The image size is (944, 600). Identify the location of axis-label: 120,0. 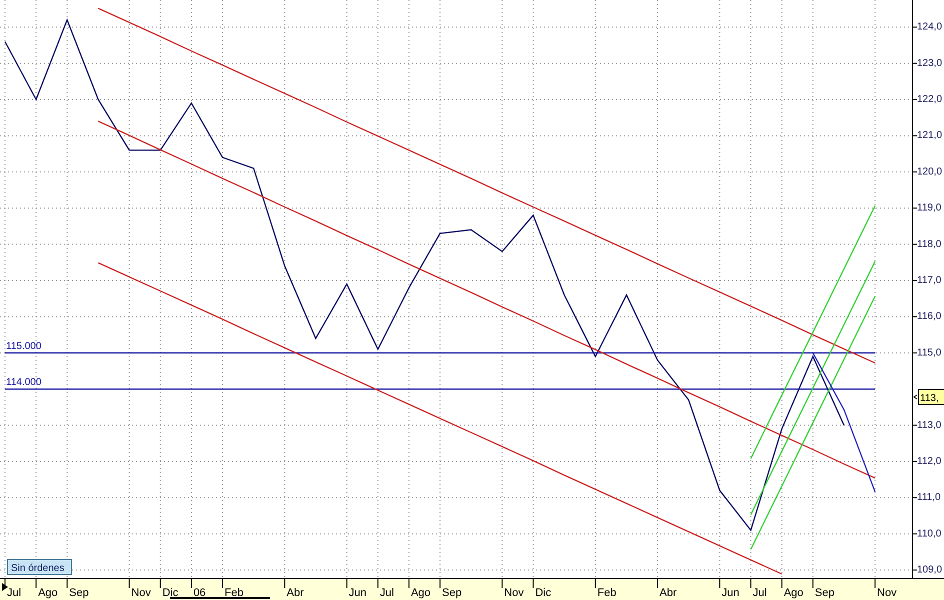
(929, 172).